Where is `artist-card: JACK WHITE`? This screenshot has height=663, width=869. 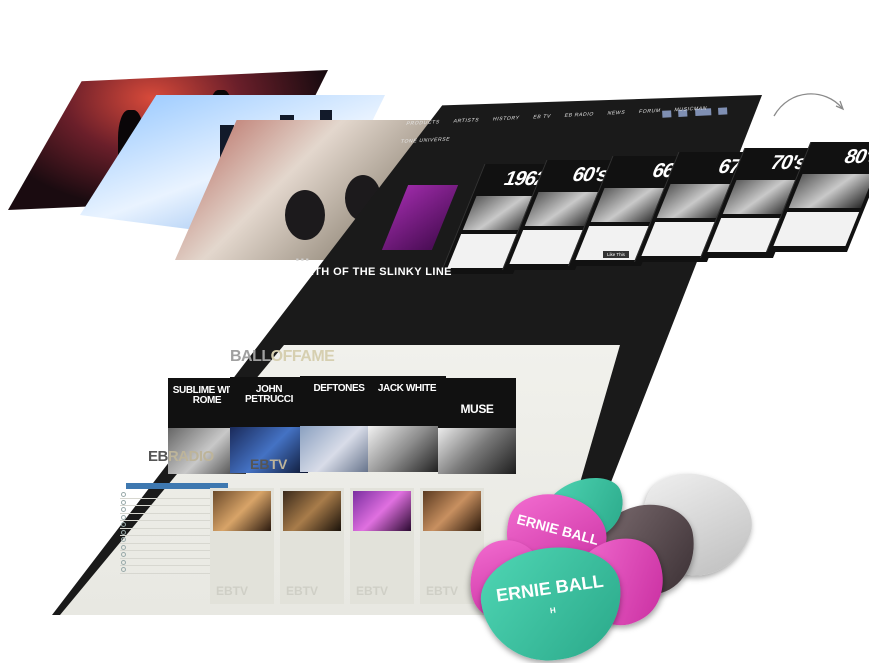 artist-card: JACK WHITE is located at coordinates (407, 424).